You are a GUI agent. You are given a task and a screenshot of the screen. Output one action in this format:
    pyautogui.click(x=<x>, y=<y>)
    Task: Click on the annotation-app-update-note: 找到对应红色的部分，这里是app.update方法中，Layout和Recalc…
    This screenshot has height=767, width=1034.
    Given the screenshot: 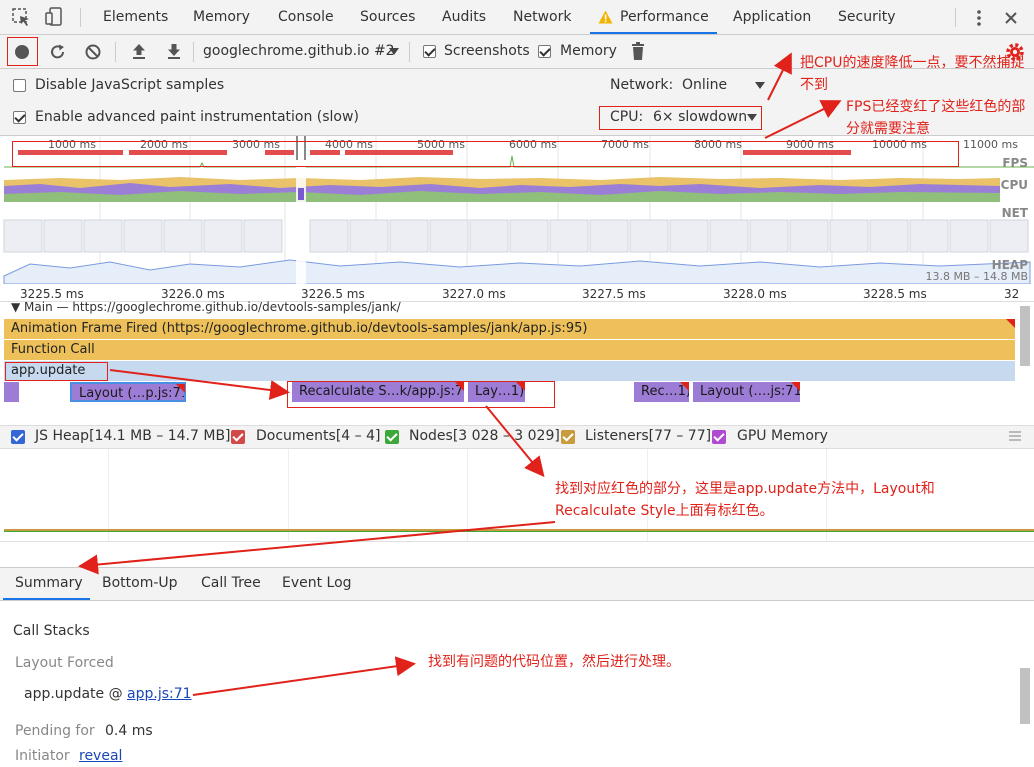 What is the action you would take?
    pyautogui.click(x=745, y=500)
    